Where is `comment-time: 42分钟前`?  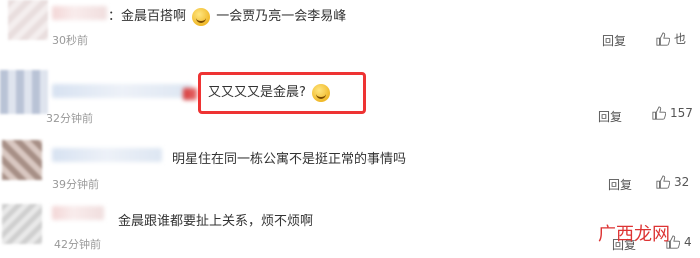
comment-time: 42分钟前 is located at coordinates (77, 244).